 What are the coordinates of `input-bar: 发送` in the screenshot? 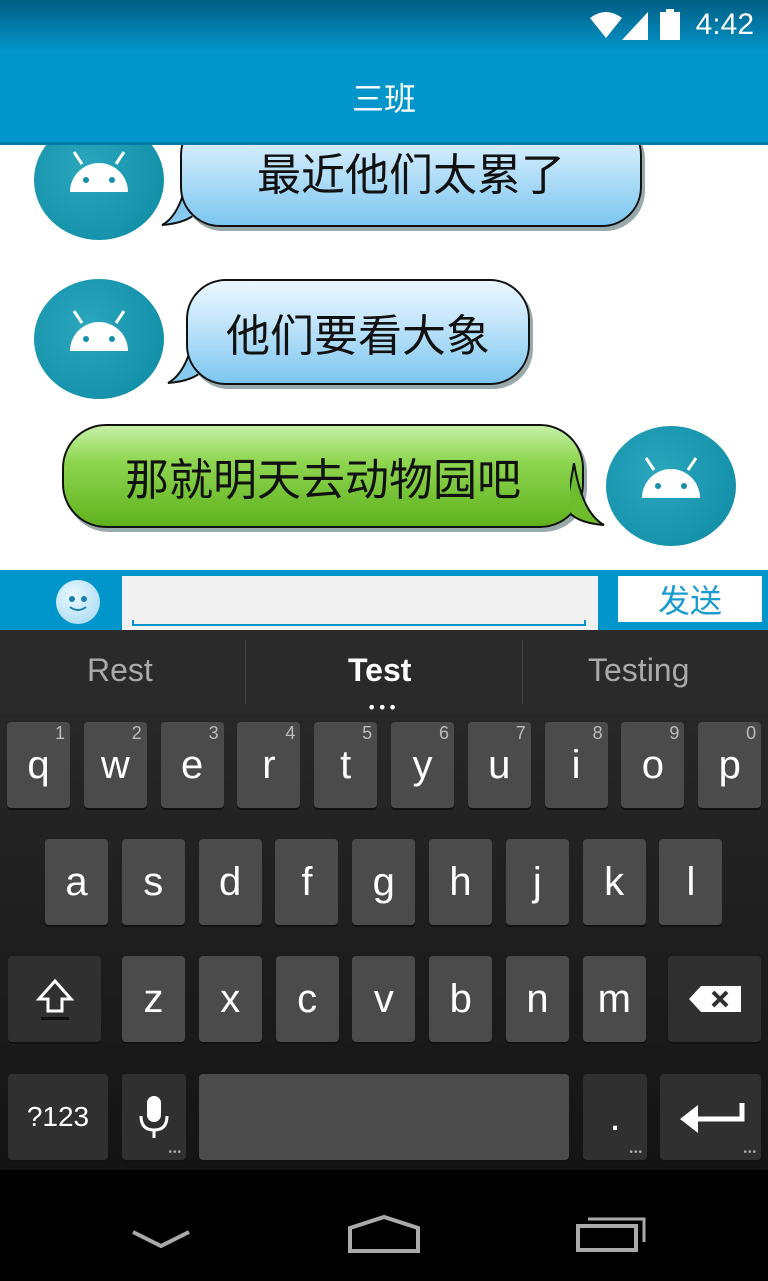 It's located at (384, 600).